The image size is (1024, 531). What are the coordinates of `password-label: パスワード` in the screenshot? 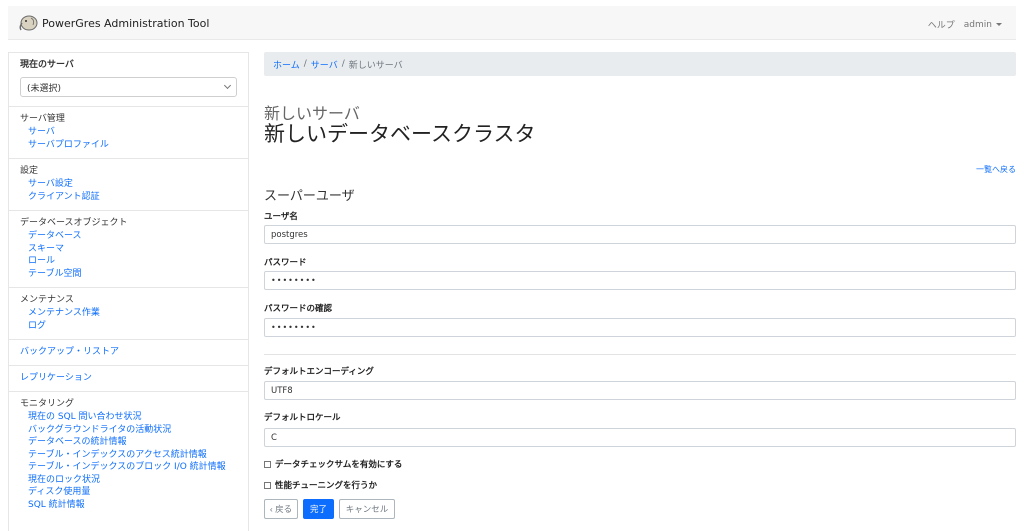 It's located at (285, 263).